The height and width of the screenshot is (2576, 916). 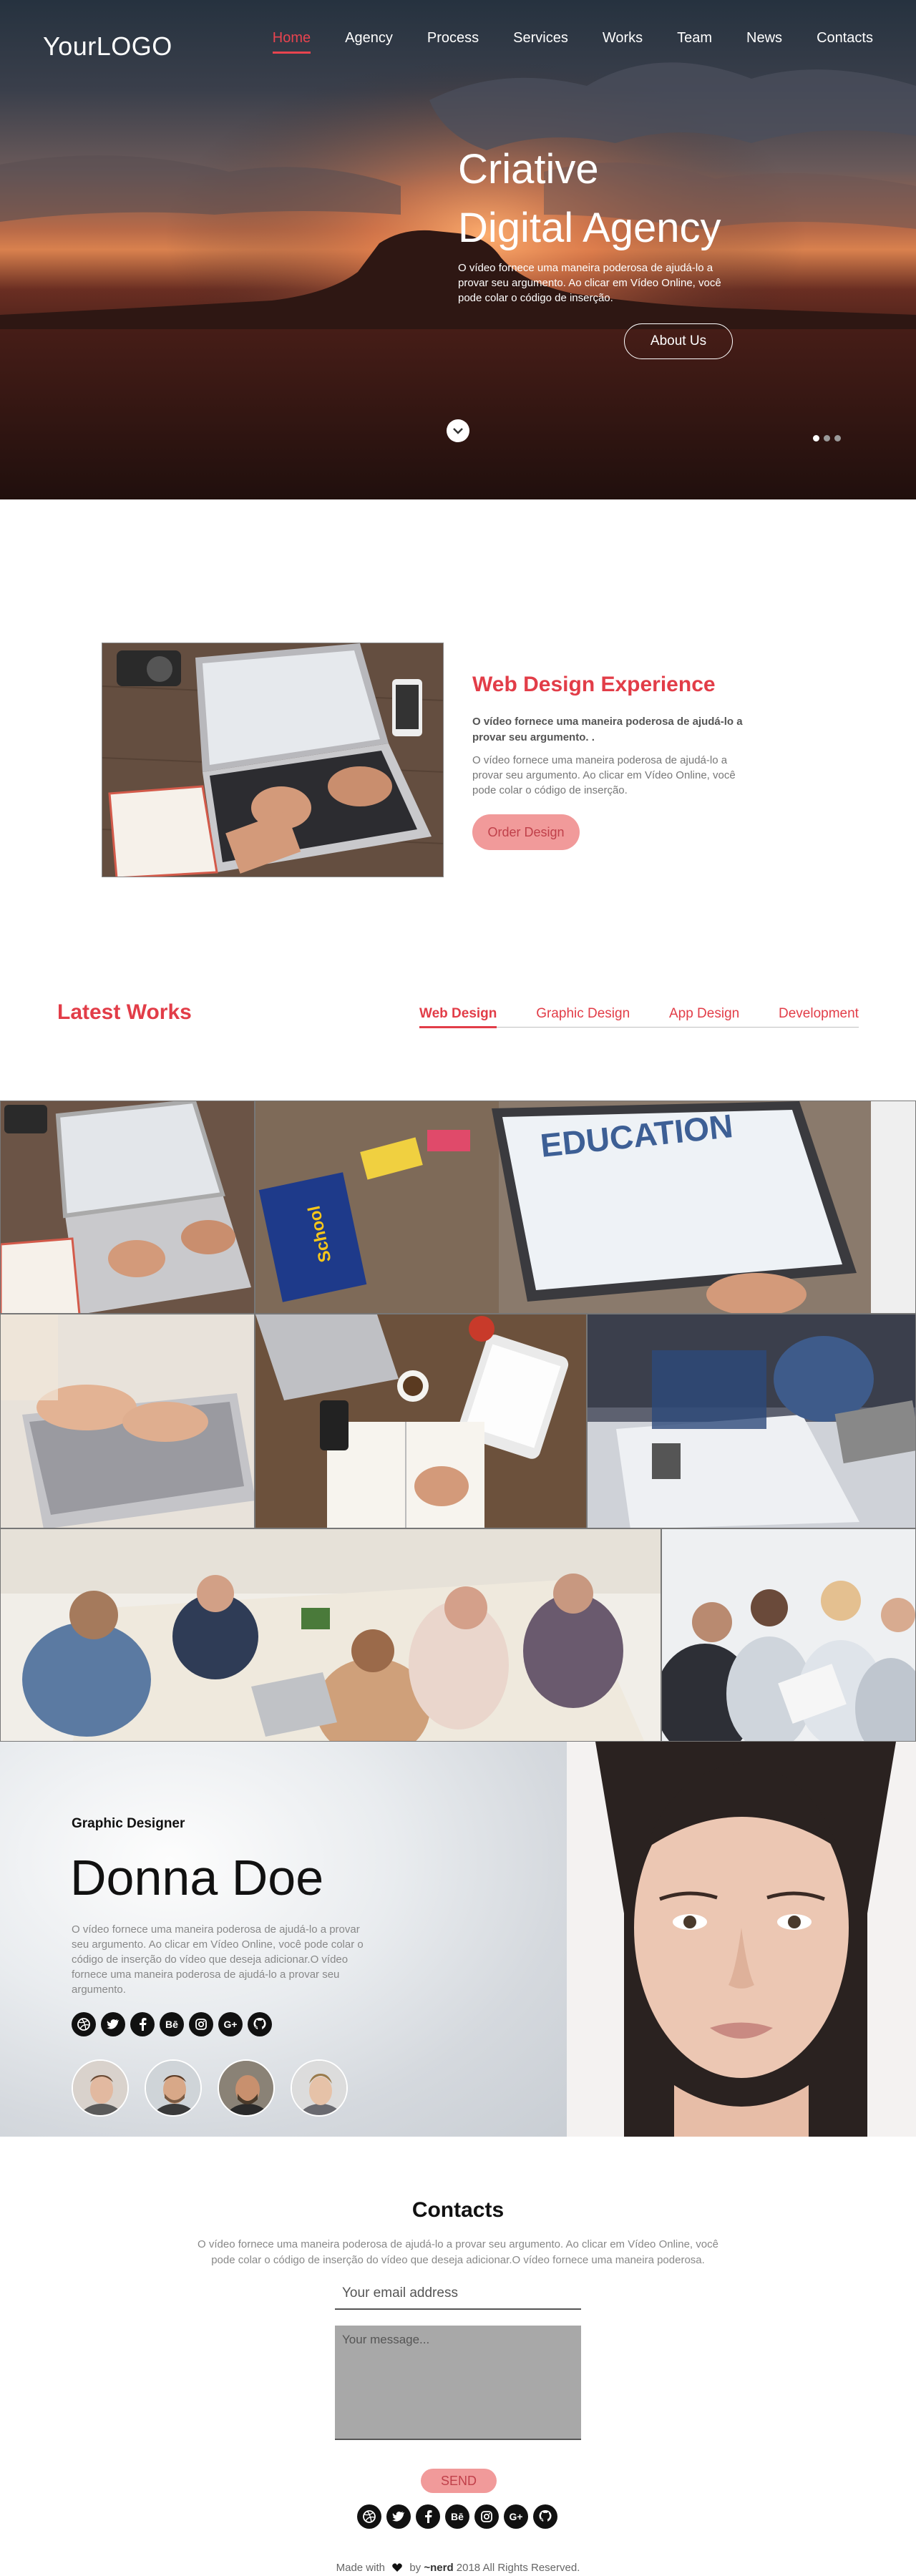 What do you see at coordinates (453, 40) in the screenshot?
I see `nav-item-process: Process` at bounding box center [453, 40].